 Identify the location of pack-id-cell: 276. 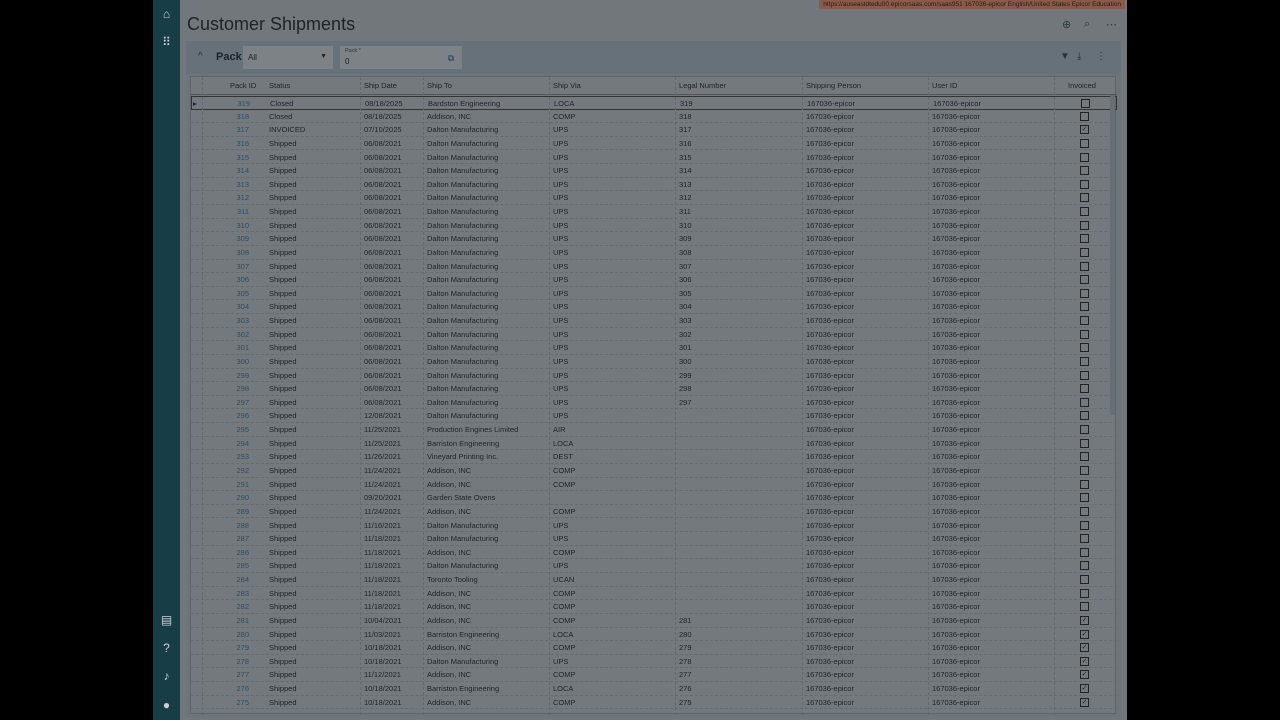
(229, 688).